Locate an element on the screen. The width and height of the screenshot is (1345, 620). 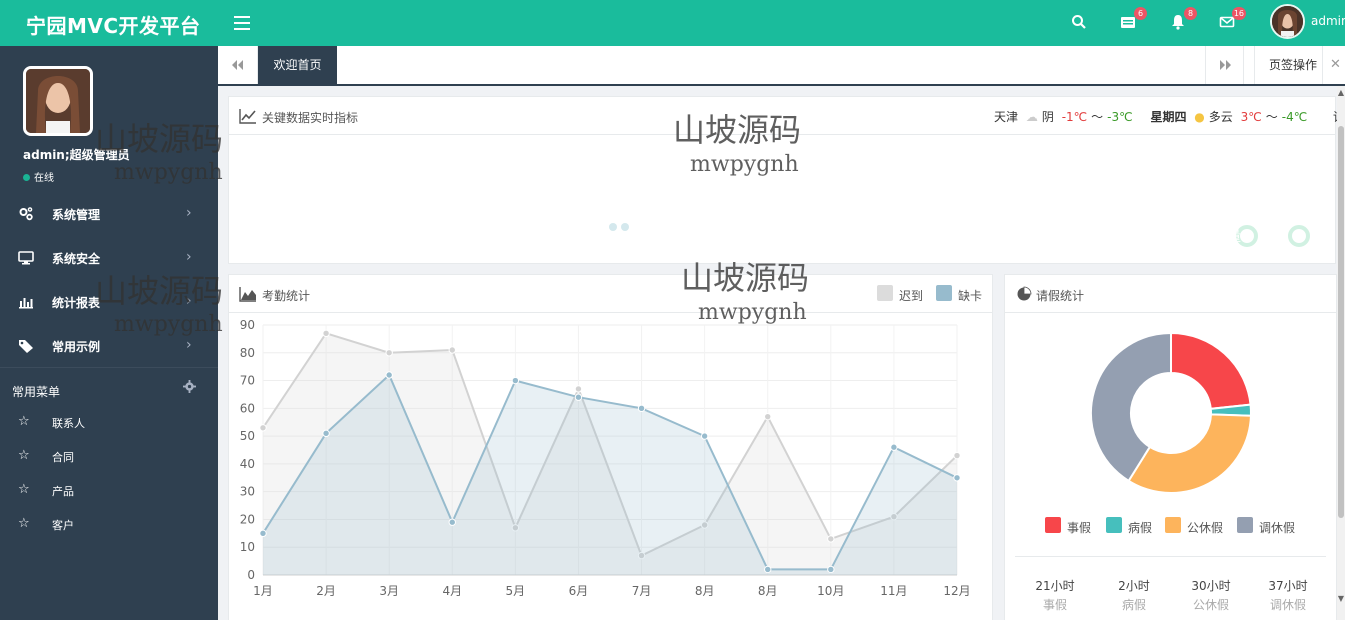
weather-city: 天津 is located at coordinates (1006, 117).